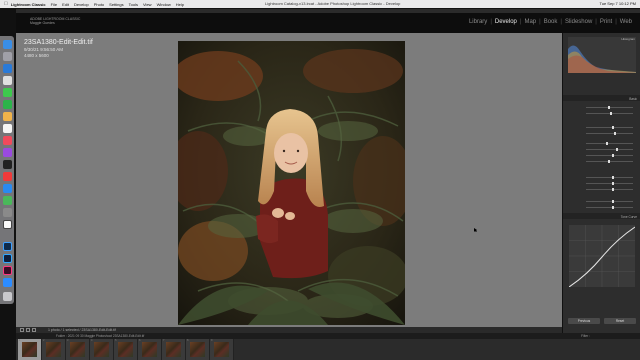 This screenshot has height=360, width=640. What do you see at coordinates (602, 143) in the screenshot?
I see `slider-highlights` at bounding box center [602, 143].